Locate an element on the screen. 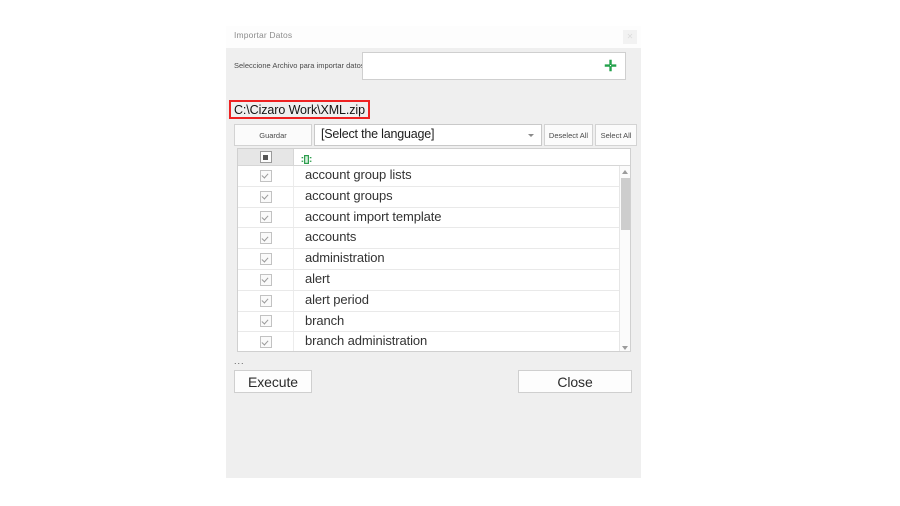 The height and width of the screenshot is (506, 900). row-label: branch is located at coordinates (325, 320).